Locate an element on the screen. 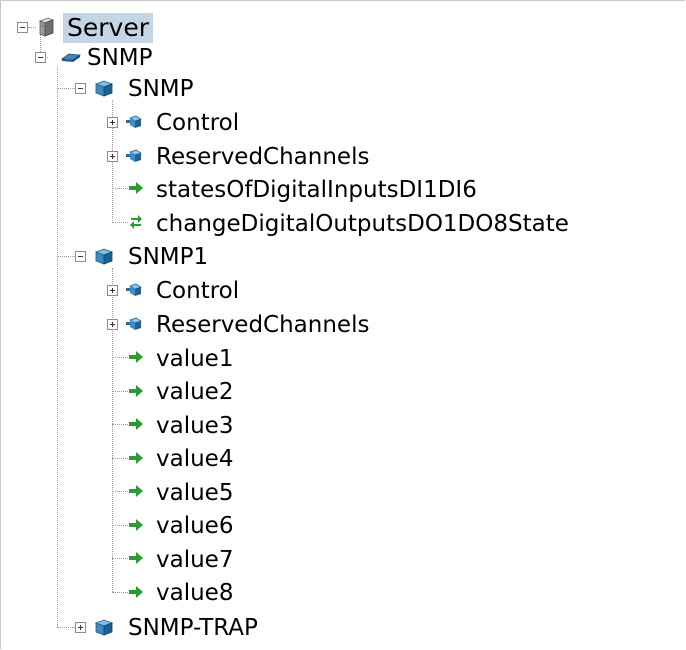 The height and width of the screenshot is (650, 686). expand-toggle-snmp-trap is located at coordinates (80, 627).